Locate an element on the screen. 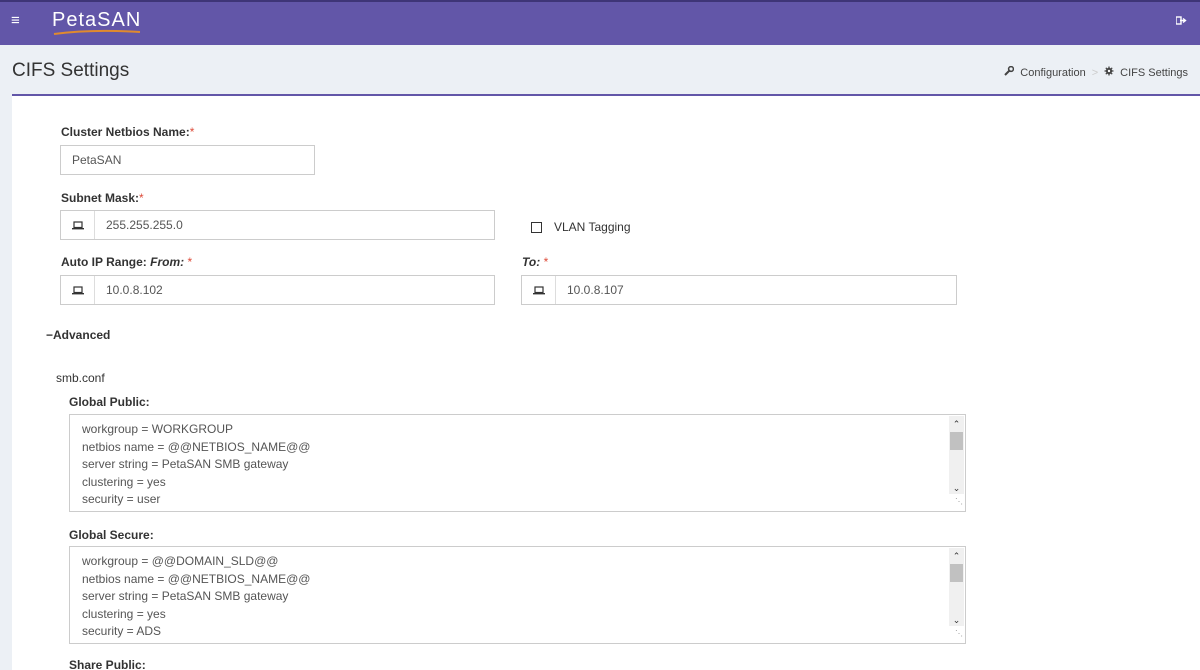 This screenshot has width=1200, height=670. share-public-label: Share Public: is located at coordinates (107, 664).